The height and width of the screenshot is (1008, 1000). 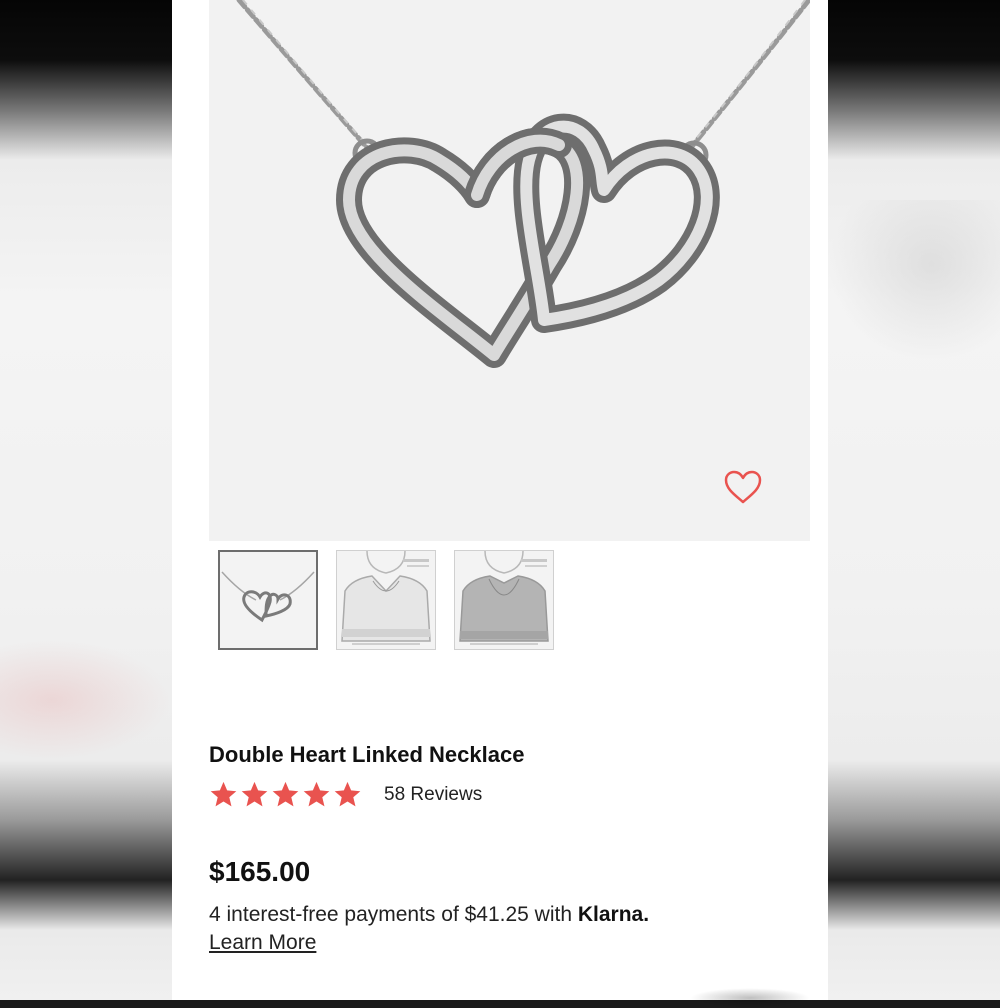 I want to click on star-rating, so click(x=285, y=794).